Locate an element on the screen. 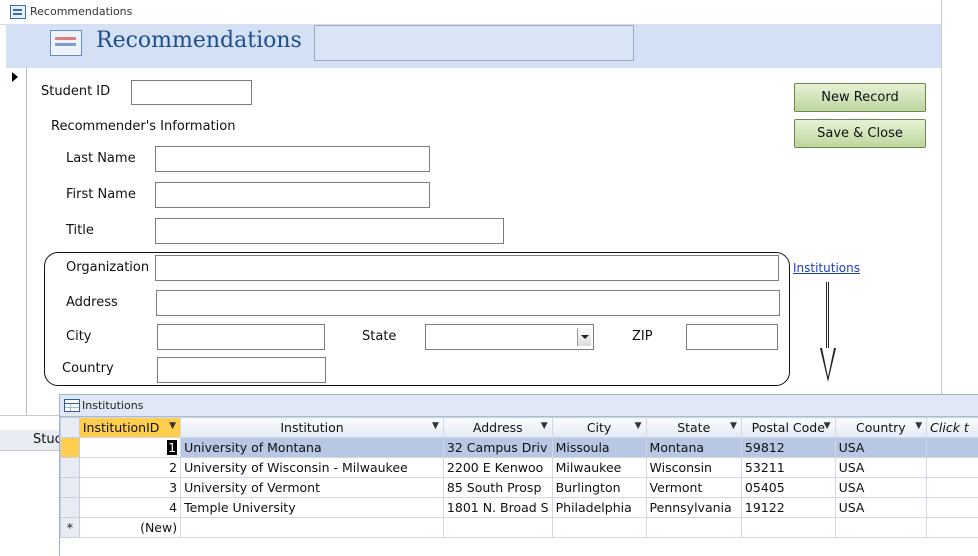 The height and width of the screenshot is (556, 978). student-id-label: Student ID is located at coordinates (75, 91).